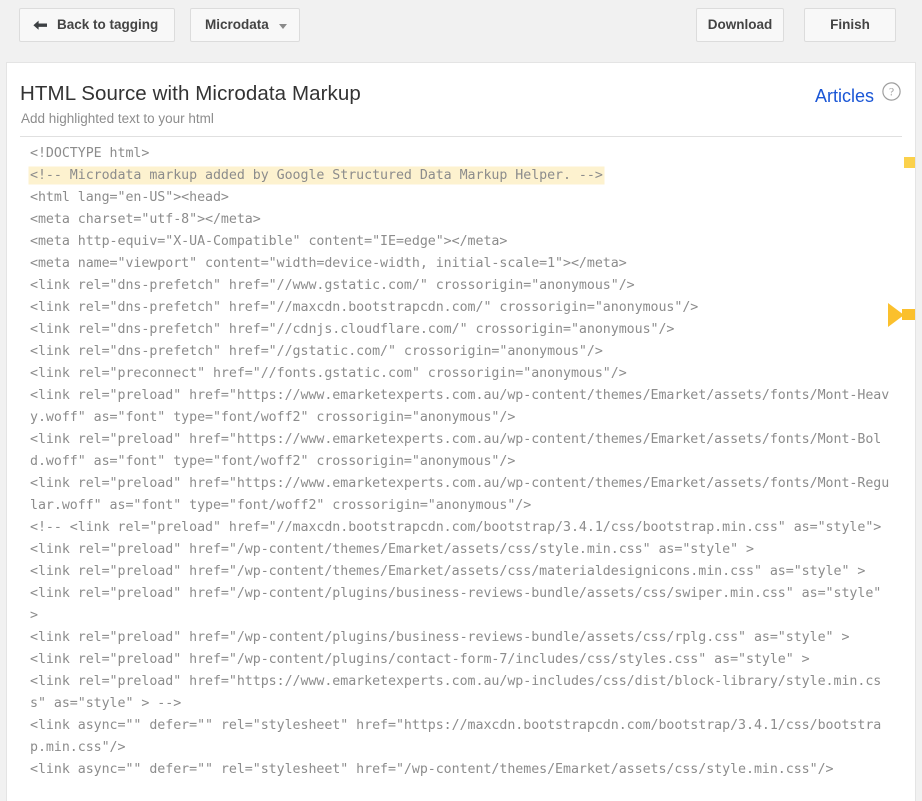  Describe the element at coordinates (282, 26) in the screenshot. I see `chevron-down-icon` at that location.